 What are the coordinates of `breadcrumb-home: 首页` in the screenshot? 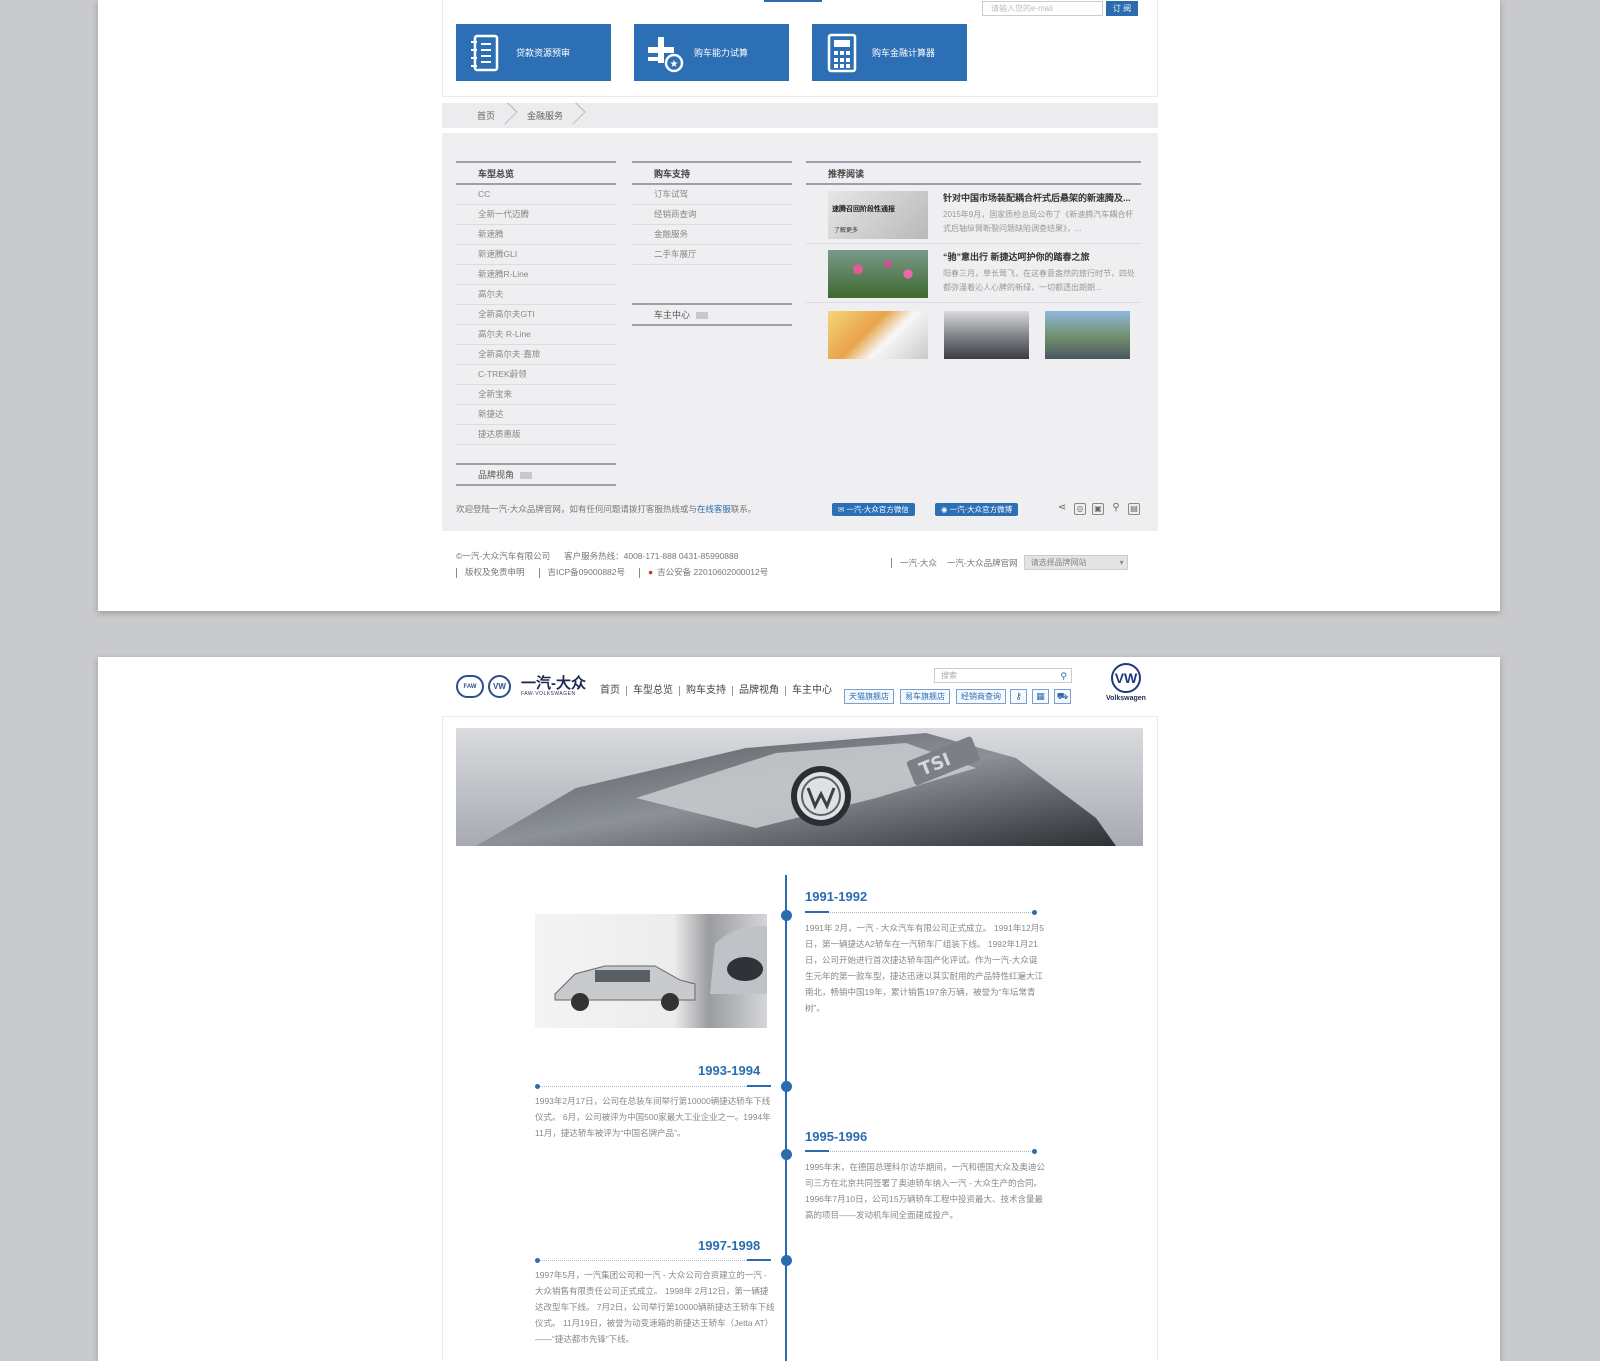 It's located at (486, 115).